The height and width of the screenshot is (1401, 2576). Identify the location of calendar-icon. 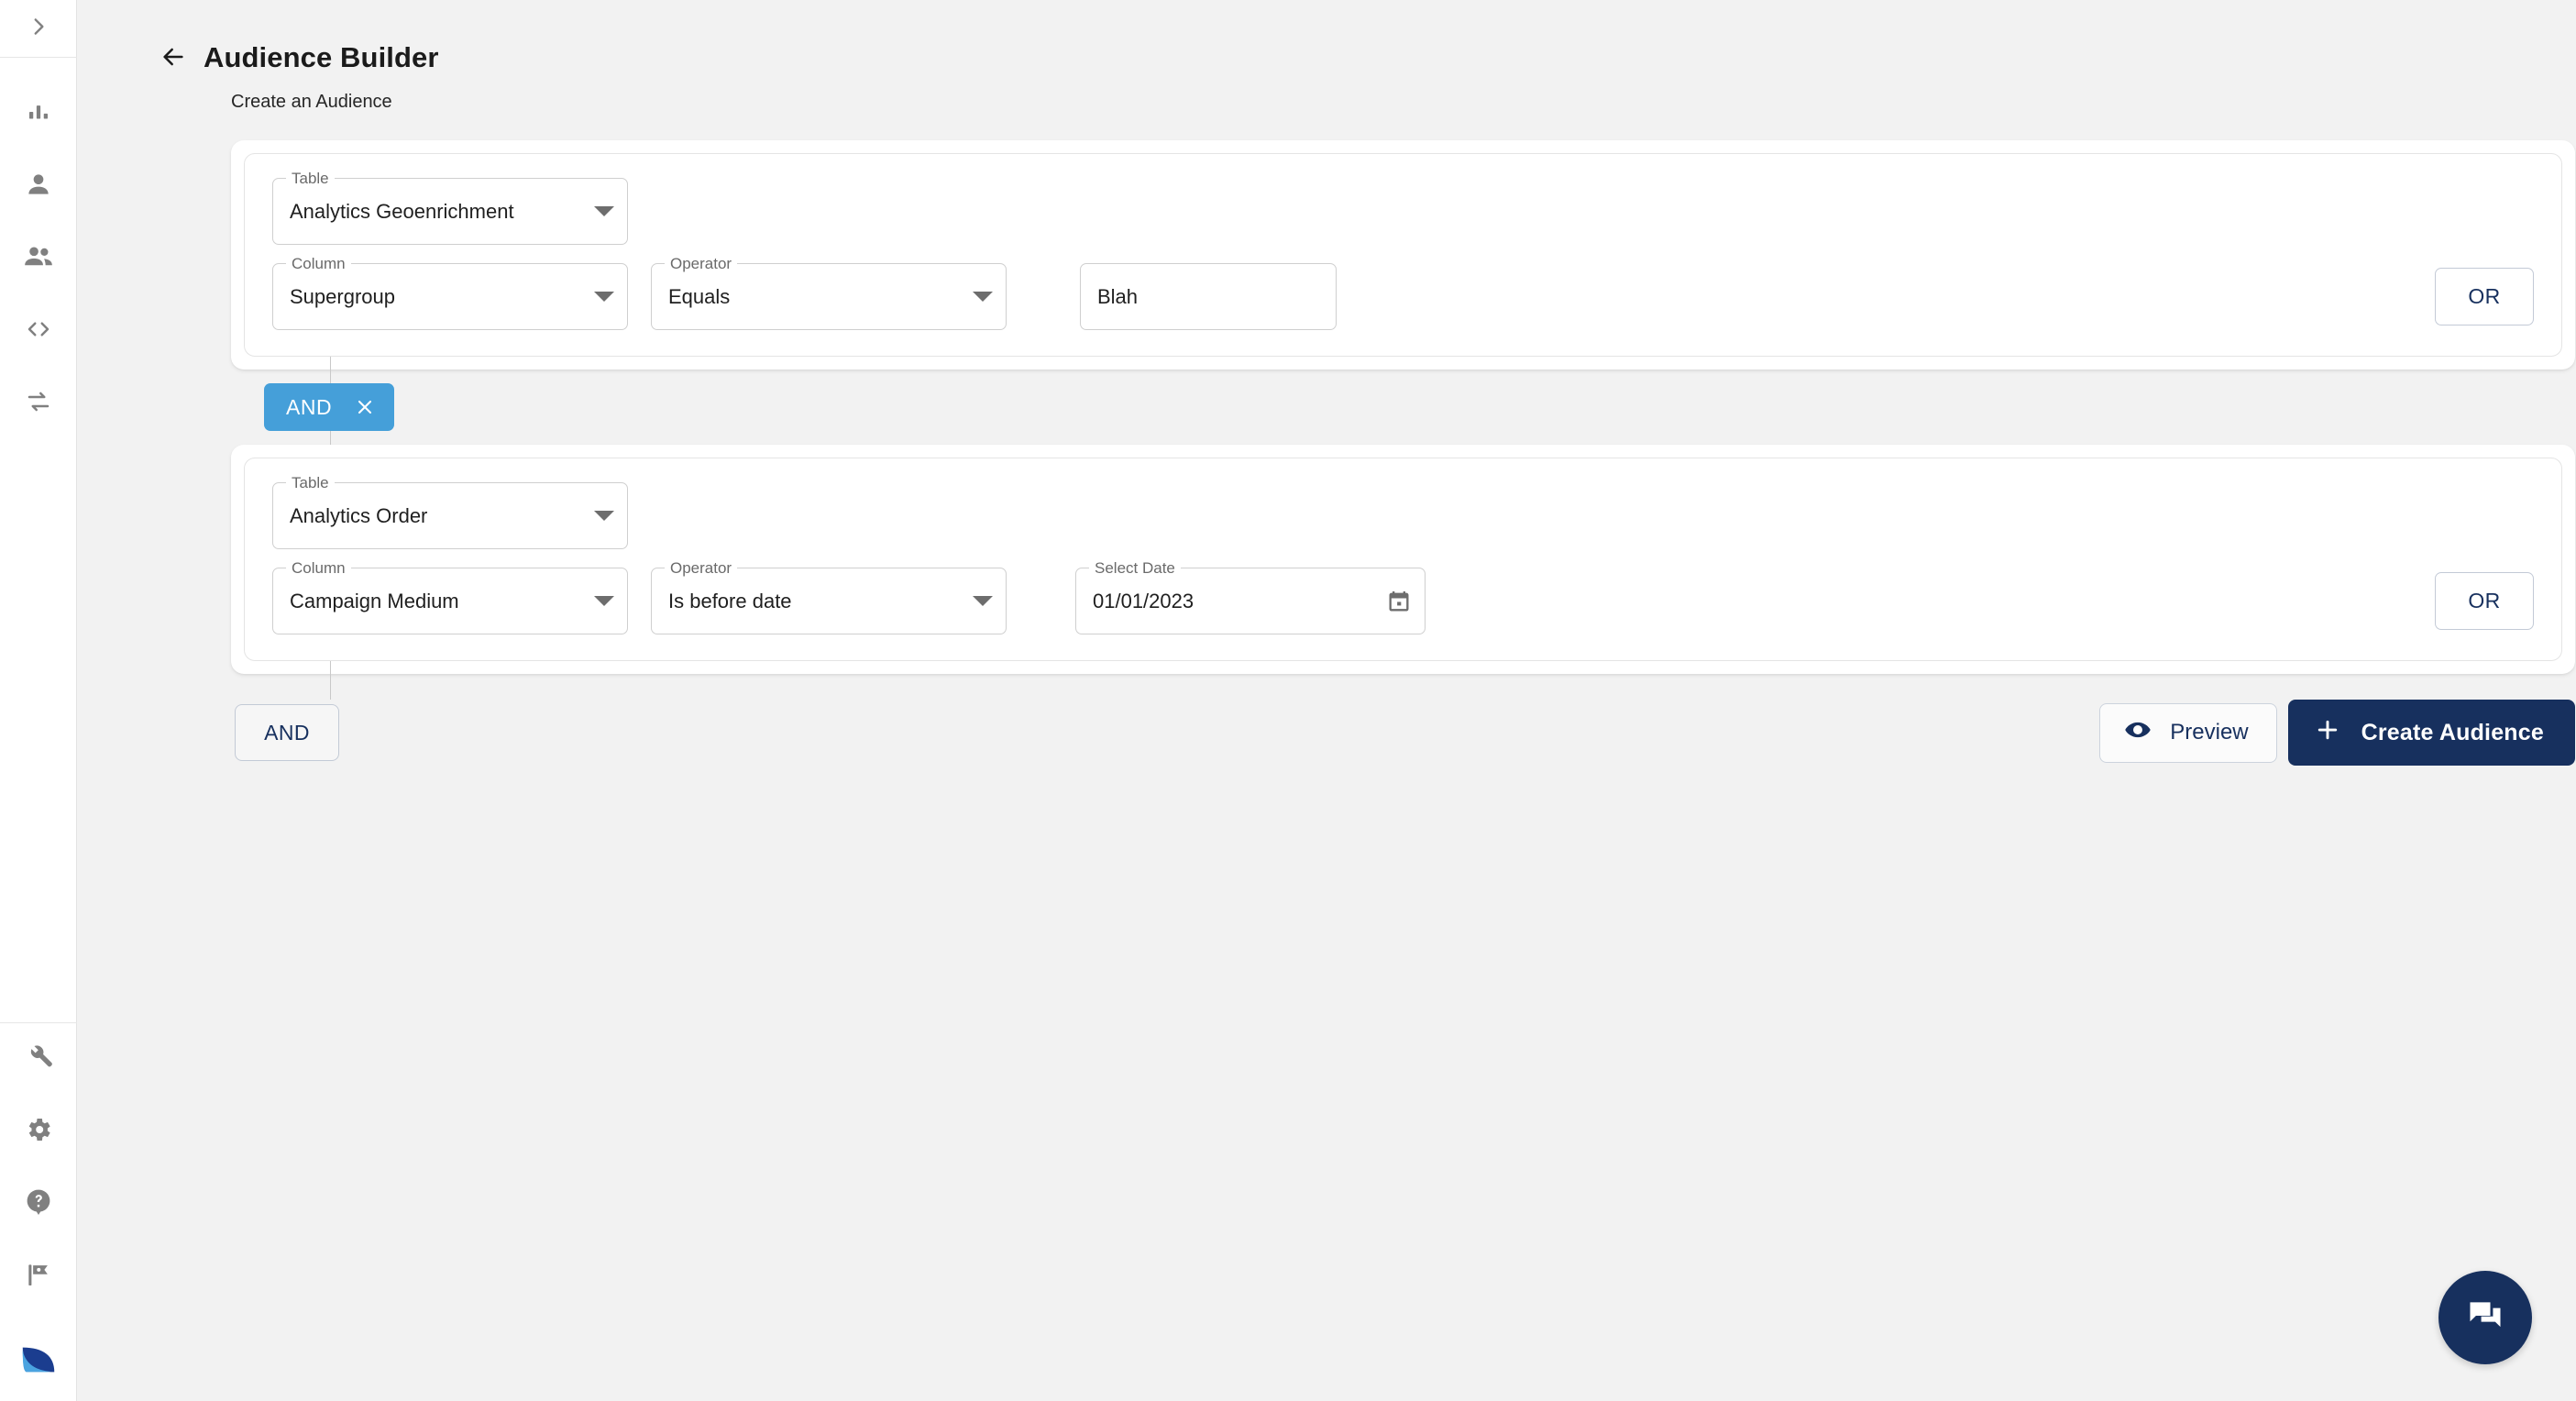
(1399, 601).